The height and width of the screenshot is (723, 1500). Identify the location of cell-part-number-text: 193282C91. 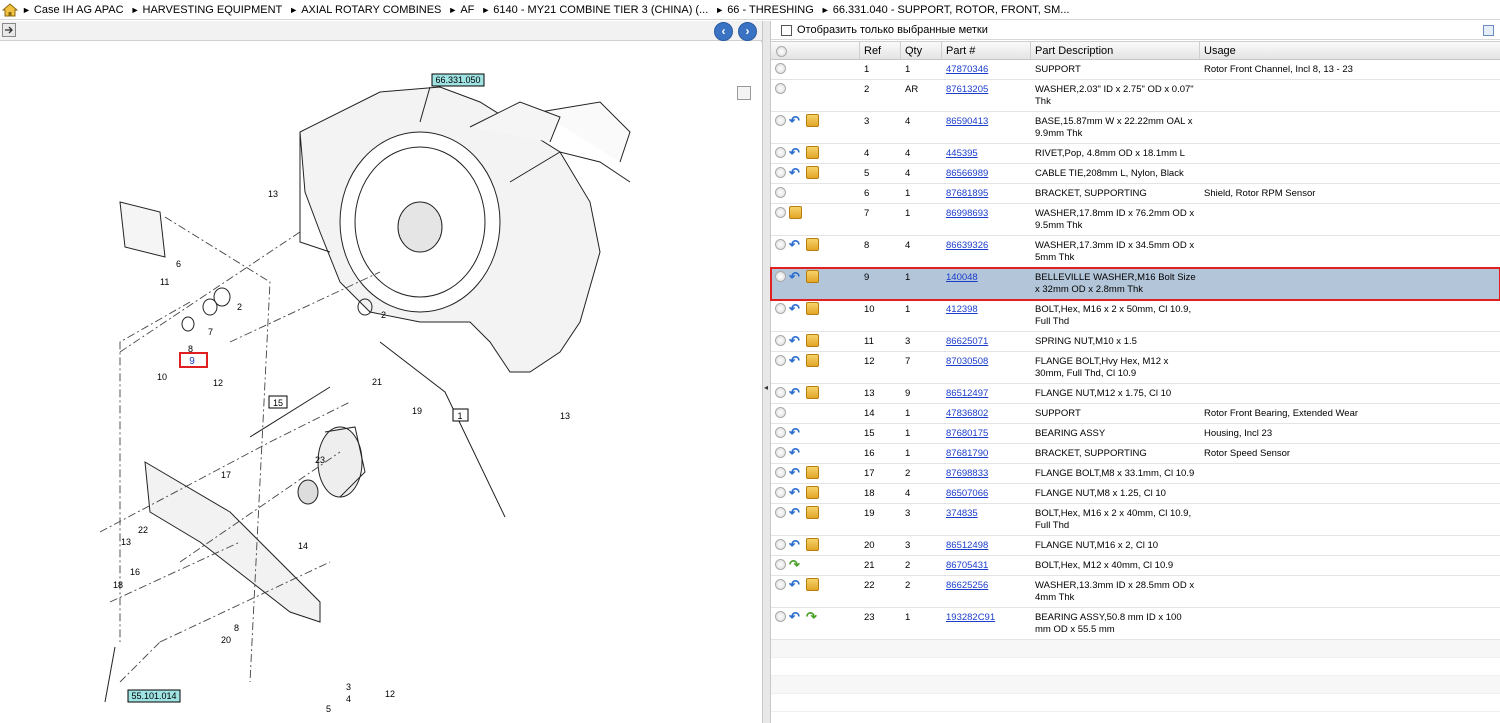
(970, 617).